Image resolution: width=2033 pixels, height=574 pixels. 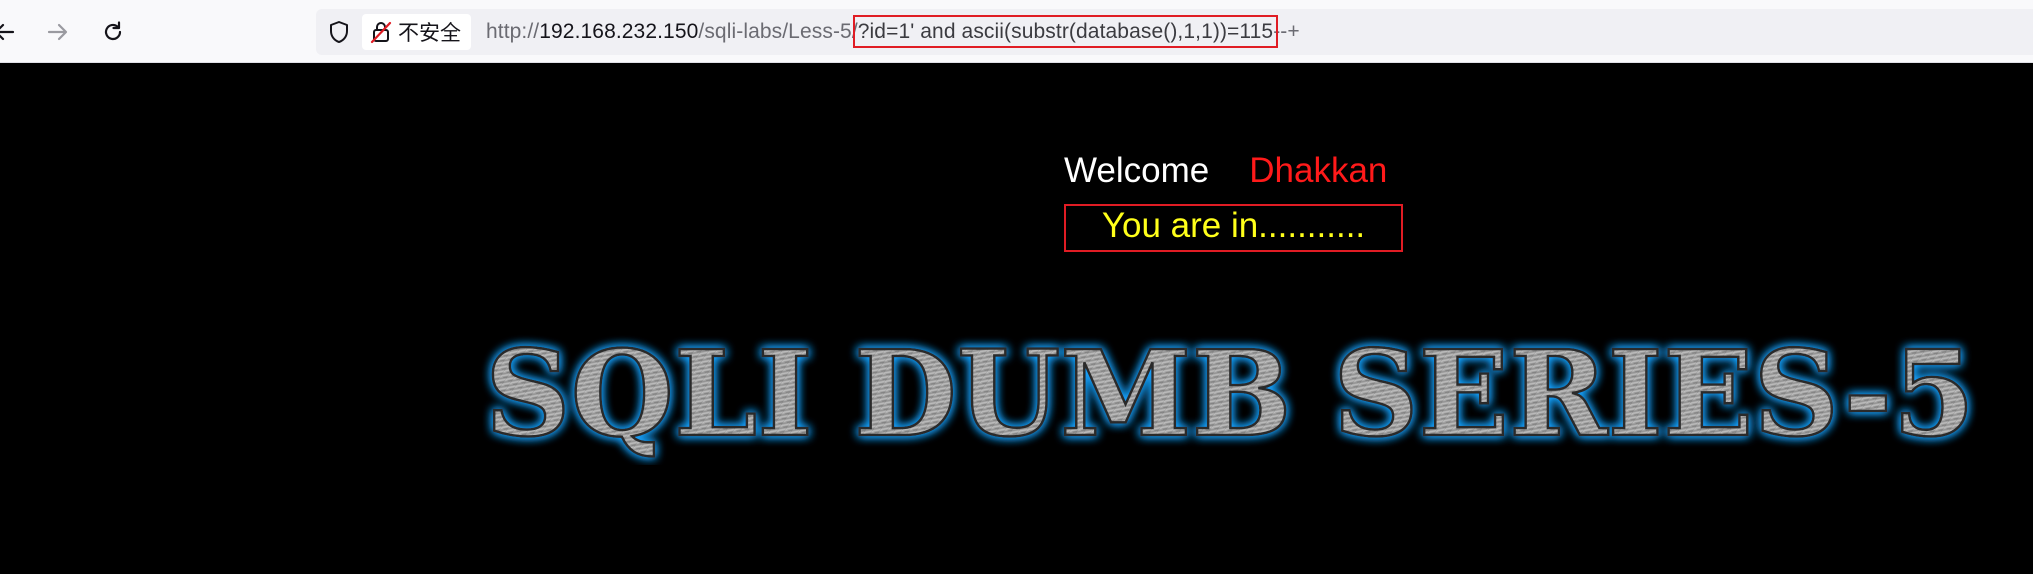 What do you see at coordinates (1137, 170) in the screenshot?
I see `welcome-text: Welcome` at bounding box center [1137, 170].